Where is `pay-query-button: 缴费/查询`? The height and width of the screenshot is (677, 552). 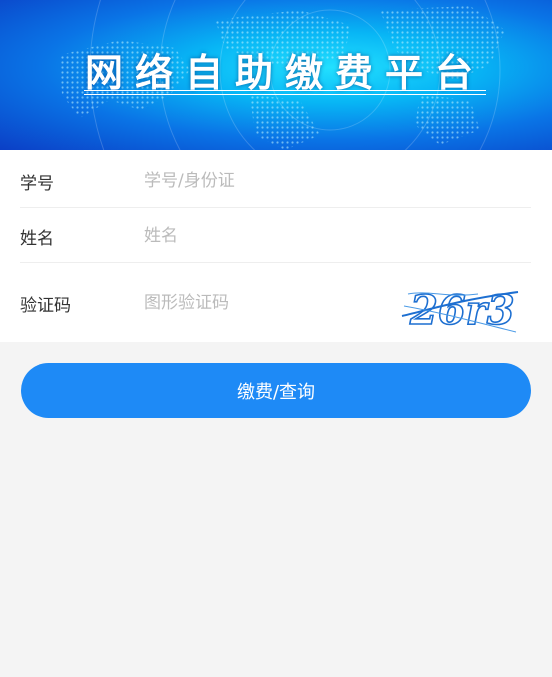
pay-query-button: 缴费/查询 is located at coordinates (276, 390).